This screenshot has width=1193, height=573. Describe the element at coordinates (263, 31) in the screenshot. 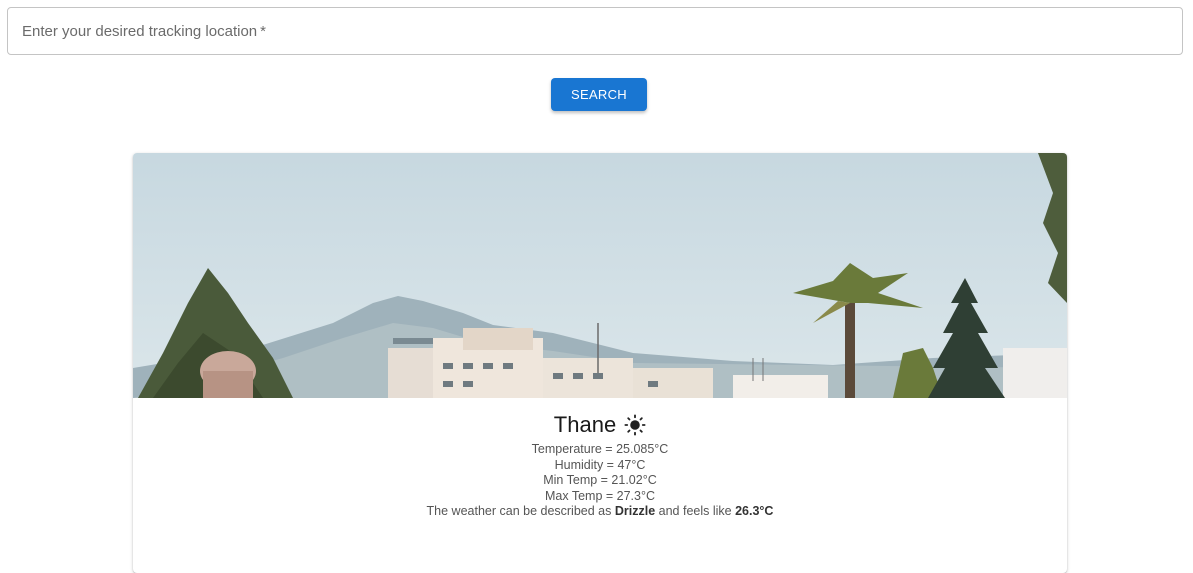

I see `required-marker: *` at that location.